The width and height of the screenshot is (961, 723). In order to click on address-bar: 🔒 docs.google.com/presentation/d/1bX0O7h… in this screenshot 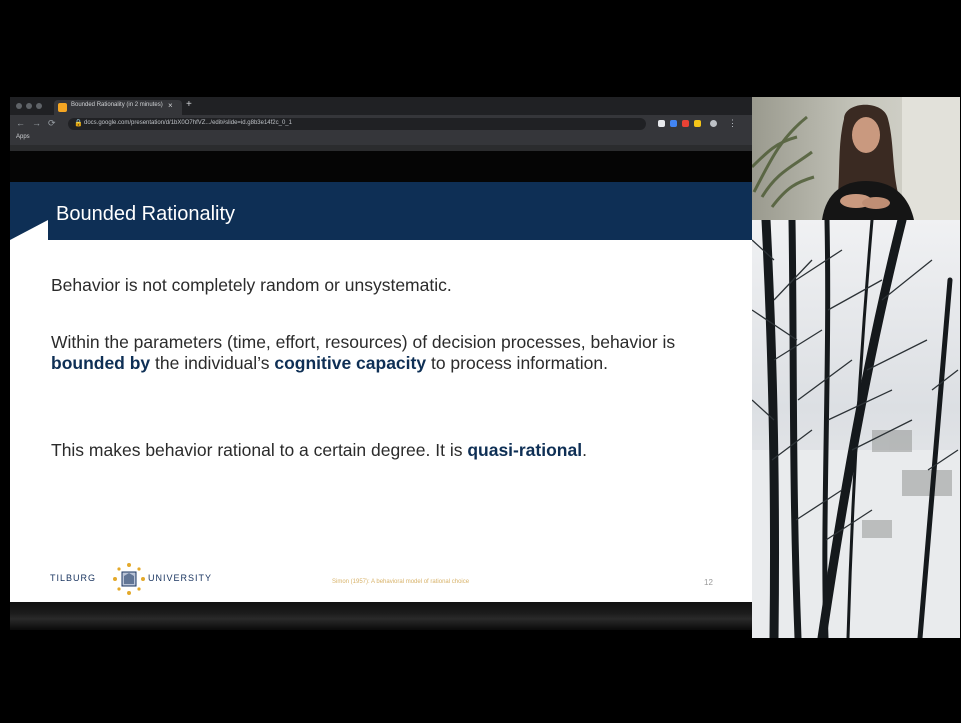, I will do `click(357, 124)`.